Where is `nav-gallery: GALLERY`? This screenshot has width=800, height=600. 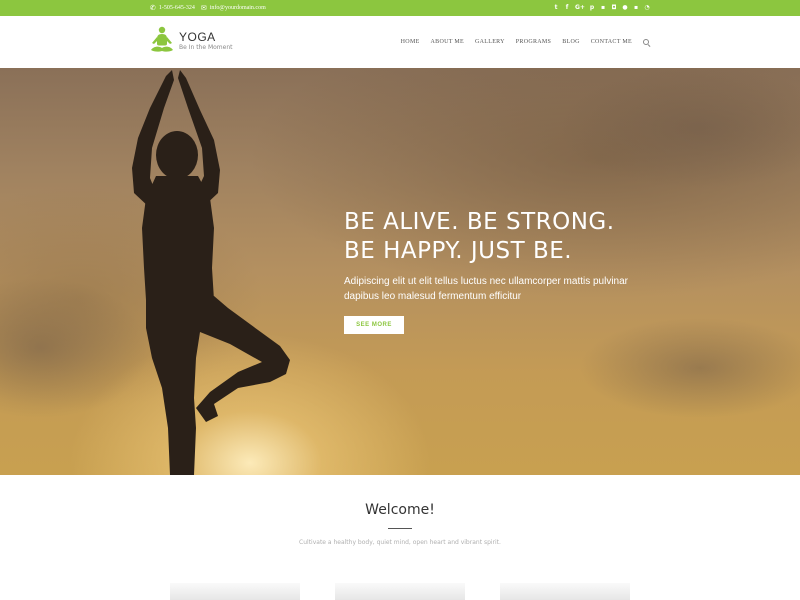 nav-gallery: GALLERY is located at coordinates (490, 42).